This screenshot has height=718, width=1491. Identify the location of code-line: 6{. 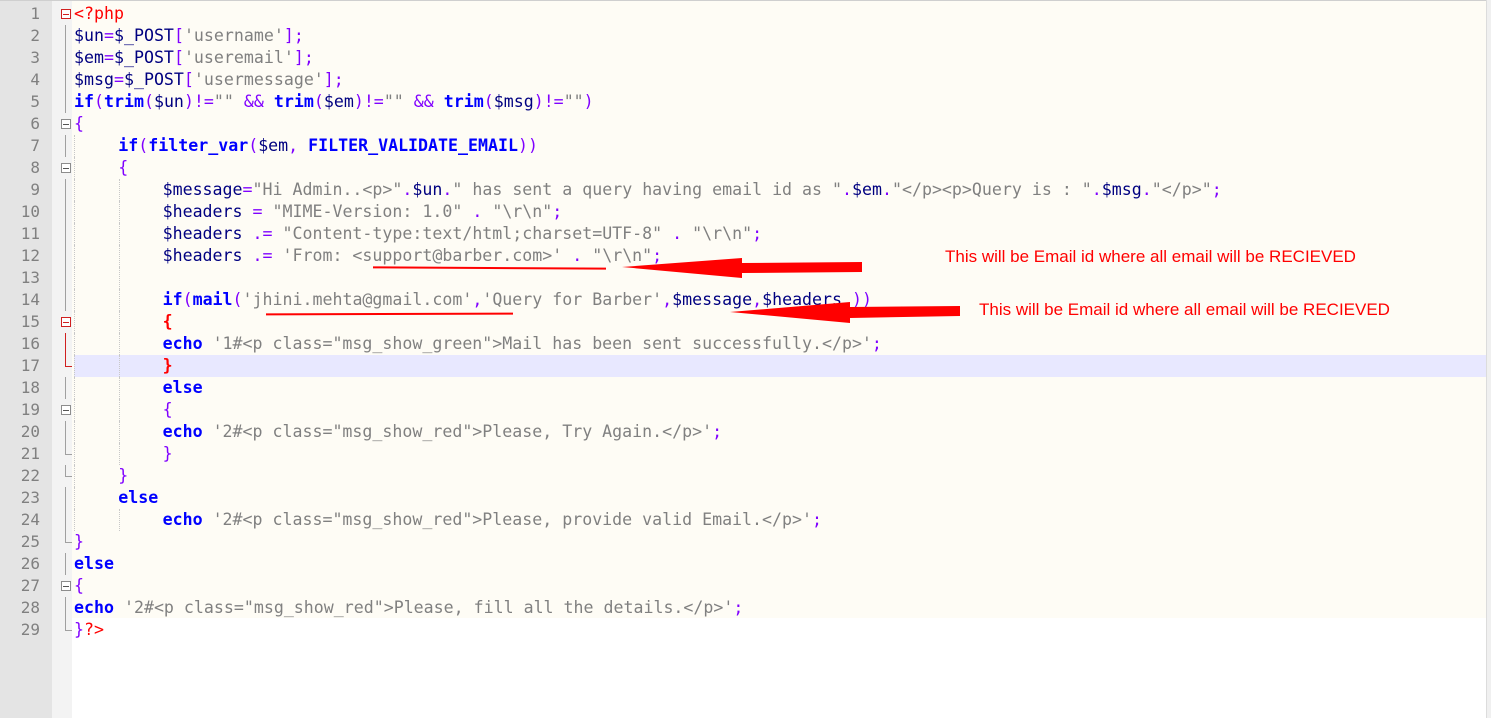
(743, 124).